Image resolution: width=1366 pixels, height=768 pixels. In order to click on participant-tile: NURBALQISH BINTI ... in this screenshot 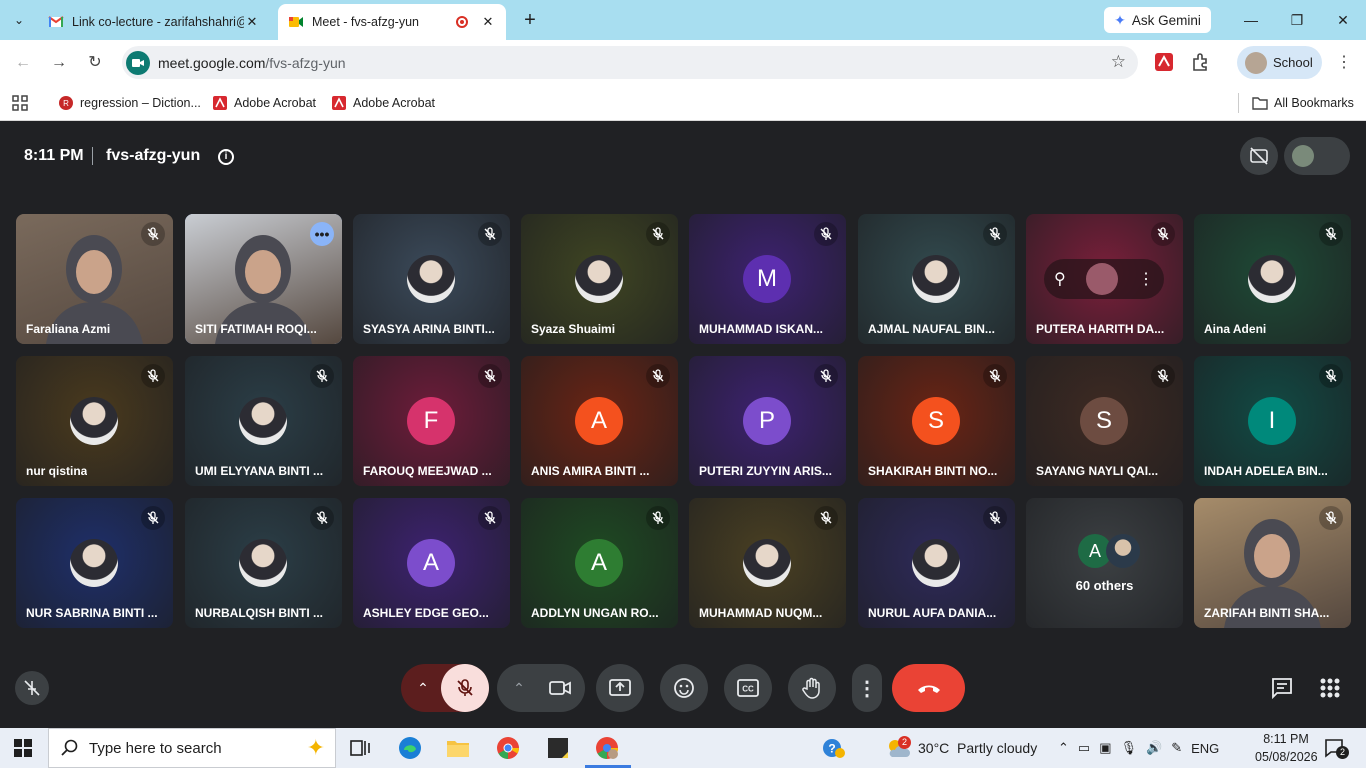, I will do `click(263, 563)`.